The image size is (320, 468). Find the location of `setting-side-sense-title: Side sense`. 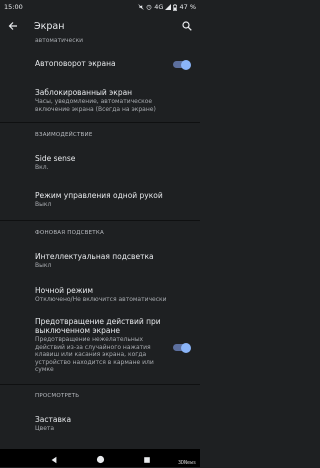

setting-side-sense-title: Side sense is located at coordinates (55, 158).